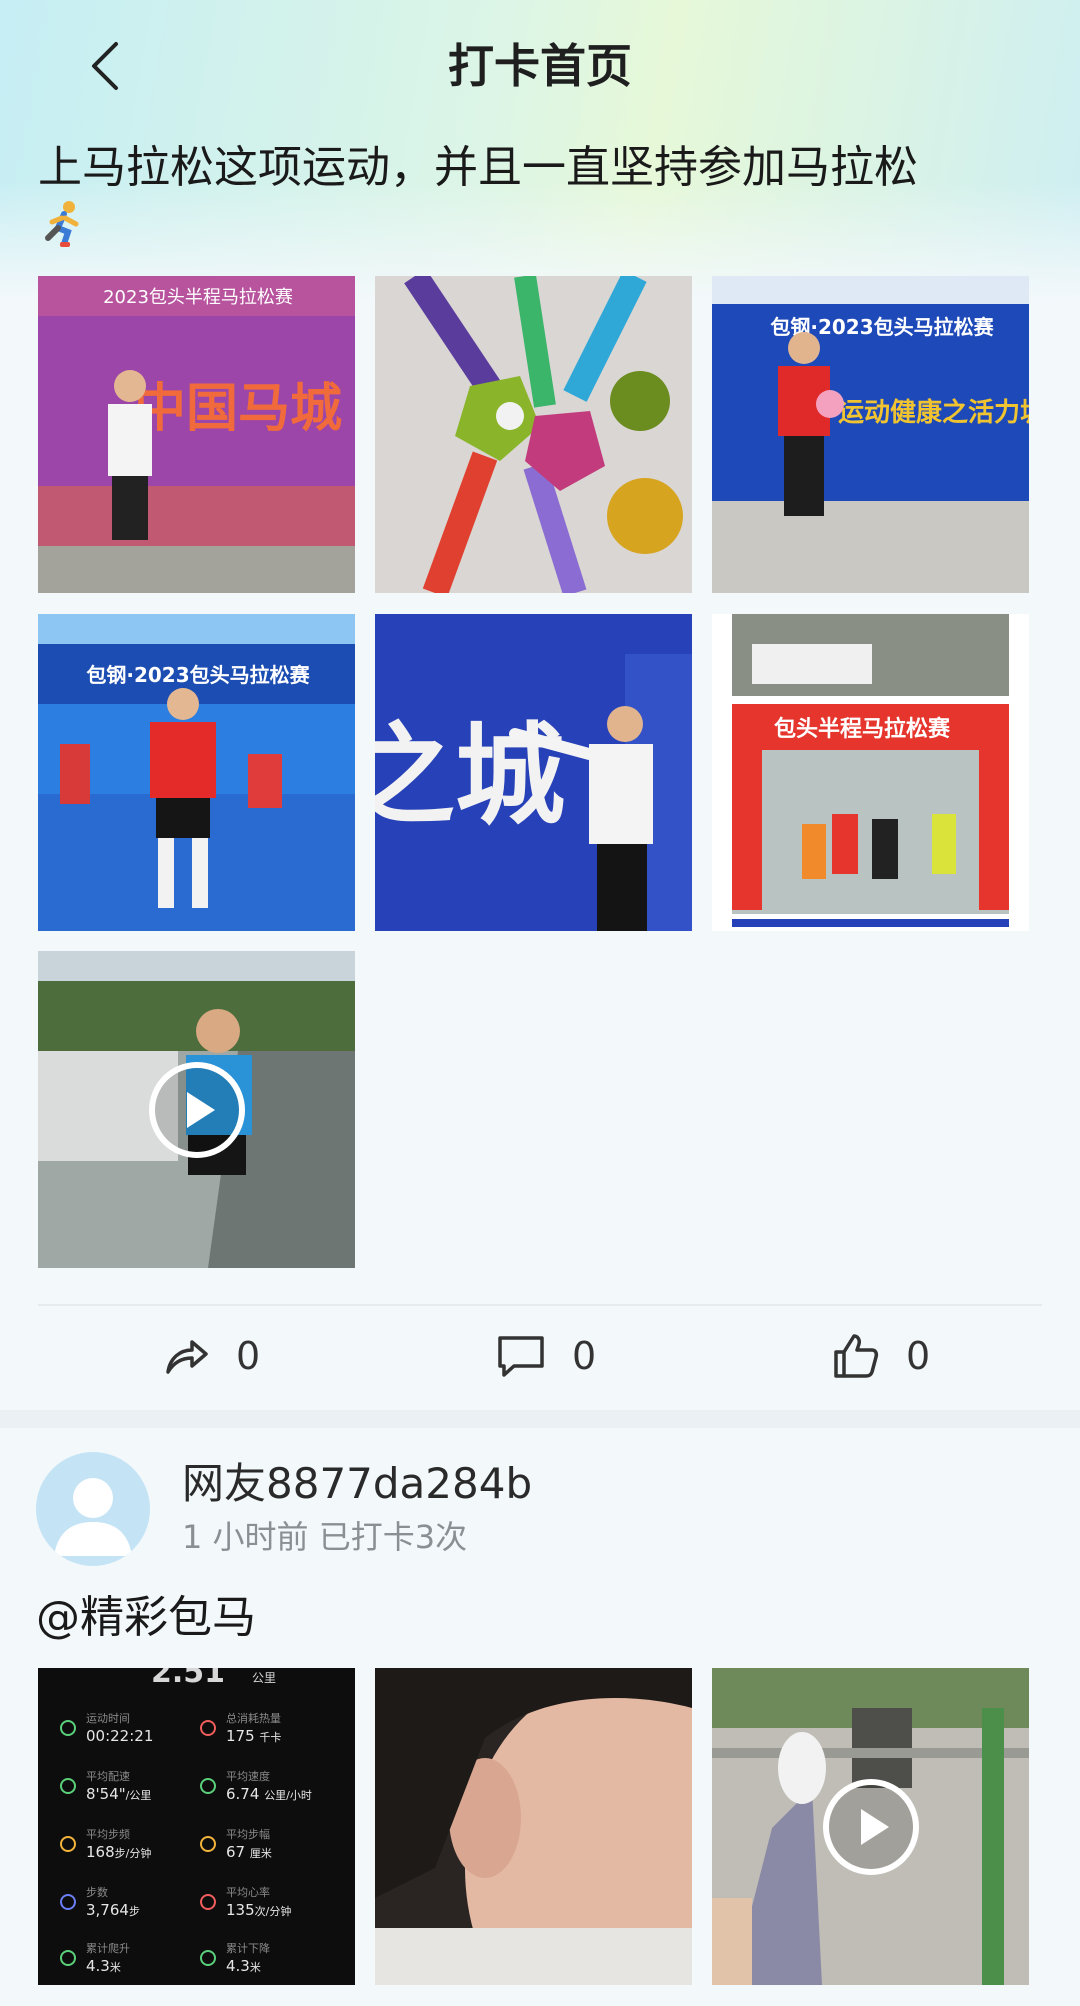  Describe the element at coordinates (253, 1718) in the screenshot. I see `svg-text: 总消耗热量` at that location.